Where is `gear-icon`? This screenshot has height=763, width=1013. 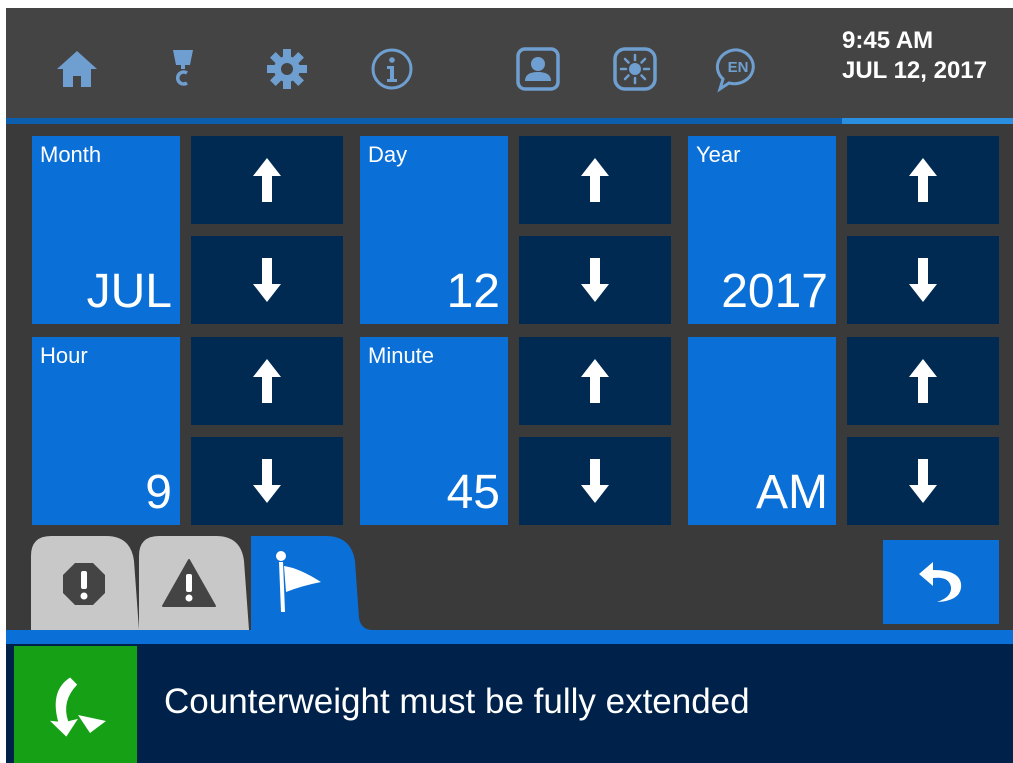 gear-icon is located at coordinates (287, 69).